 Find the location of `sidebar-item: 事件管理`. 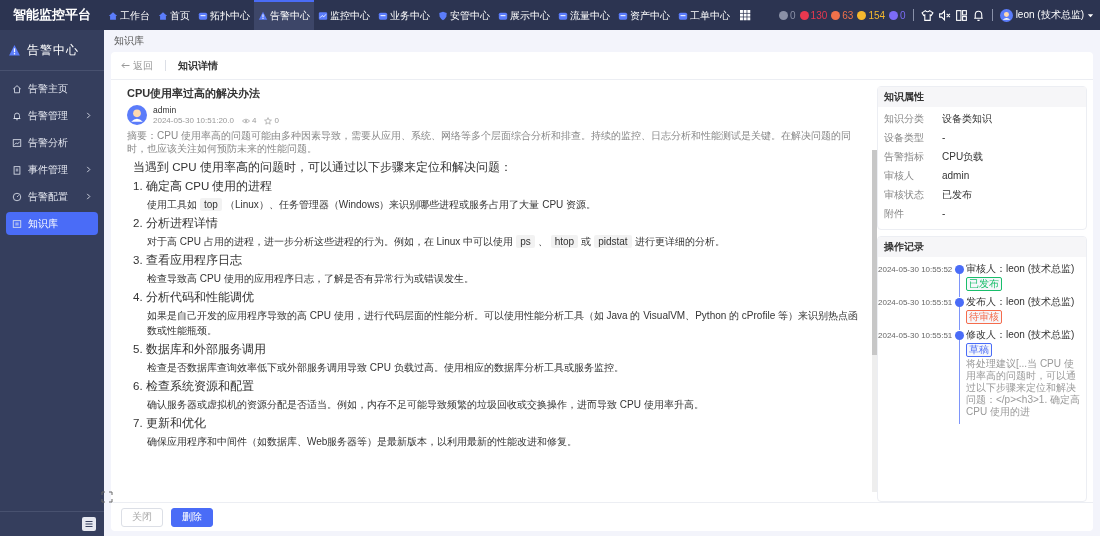

sidebar-item: 事件管理 is located at coordinates (52, 169).